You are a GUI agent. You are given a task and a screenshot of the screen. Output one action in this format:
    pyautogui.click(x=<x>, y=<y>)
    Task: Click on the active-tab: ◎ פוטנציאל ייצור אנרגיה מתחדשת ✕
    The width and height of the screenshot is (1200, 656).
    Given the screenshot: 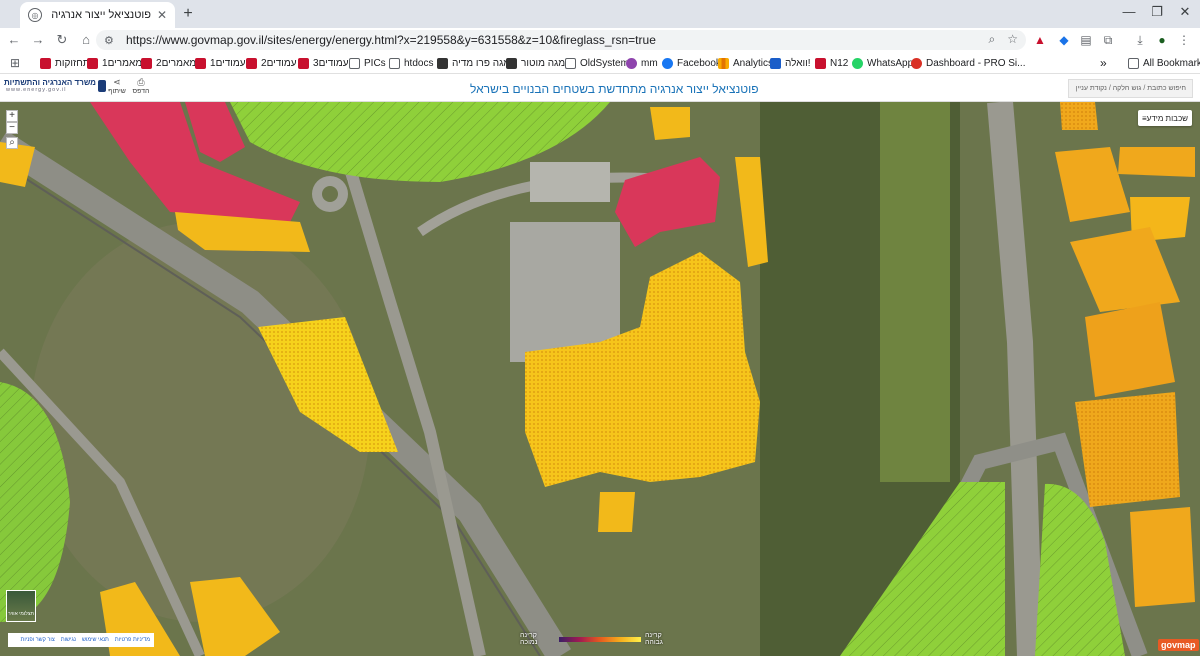 What is the action you would take?
    pyautogui.click(x=97, y=15)
    